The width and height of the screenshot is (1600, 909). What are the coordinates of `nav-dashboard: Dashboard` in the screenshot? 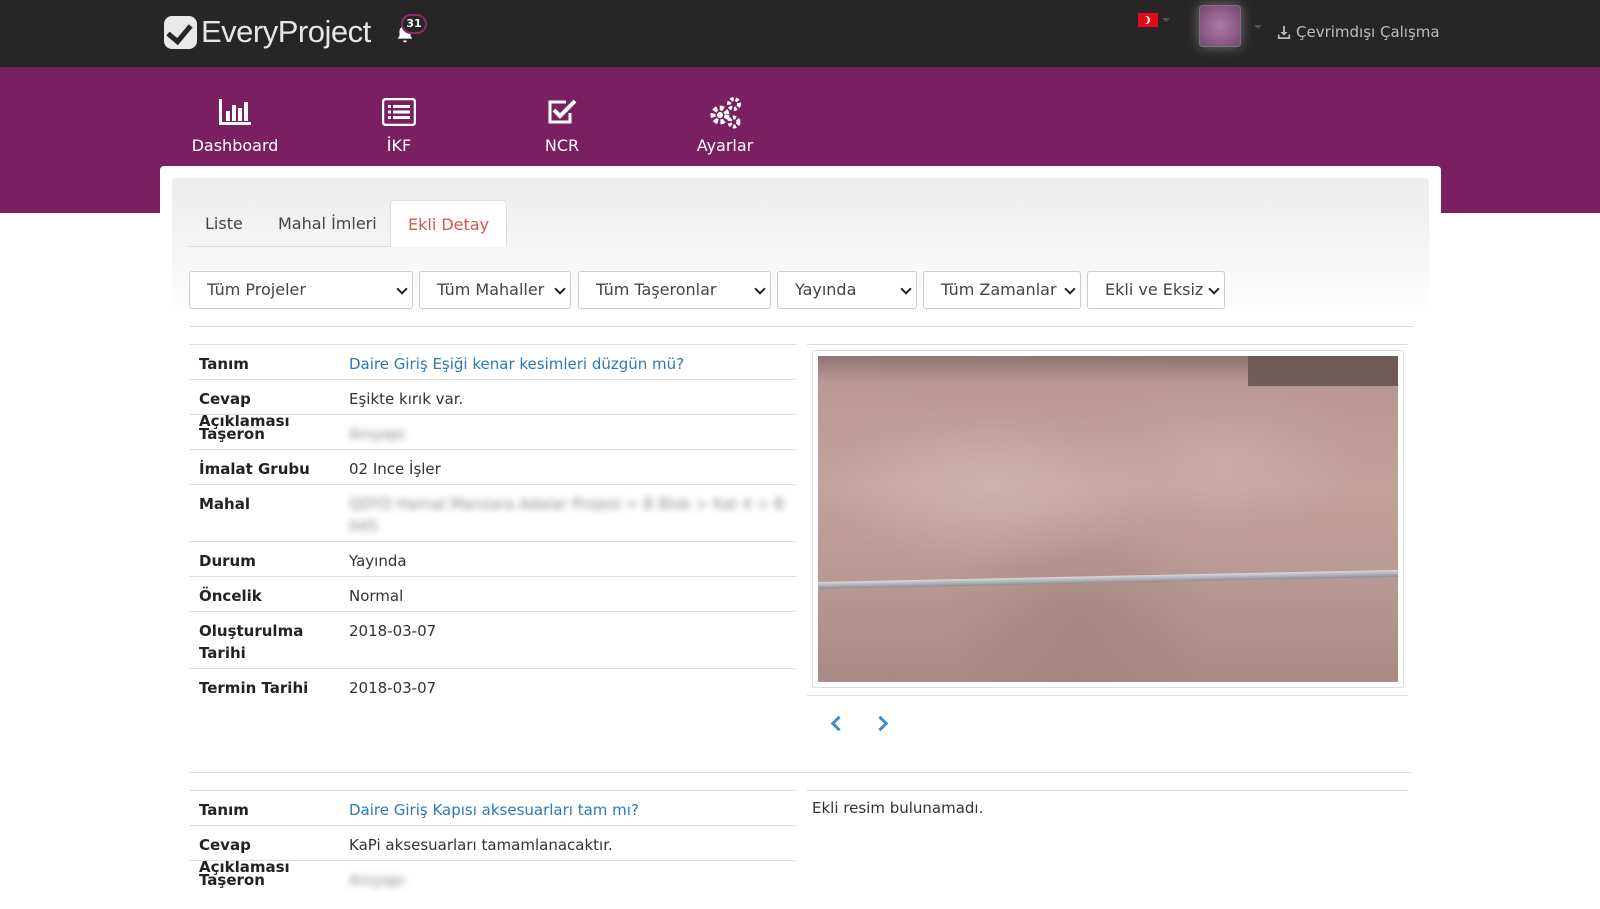 It's located at (235, 124).